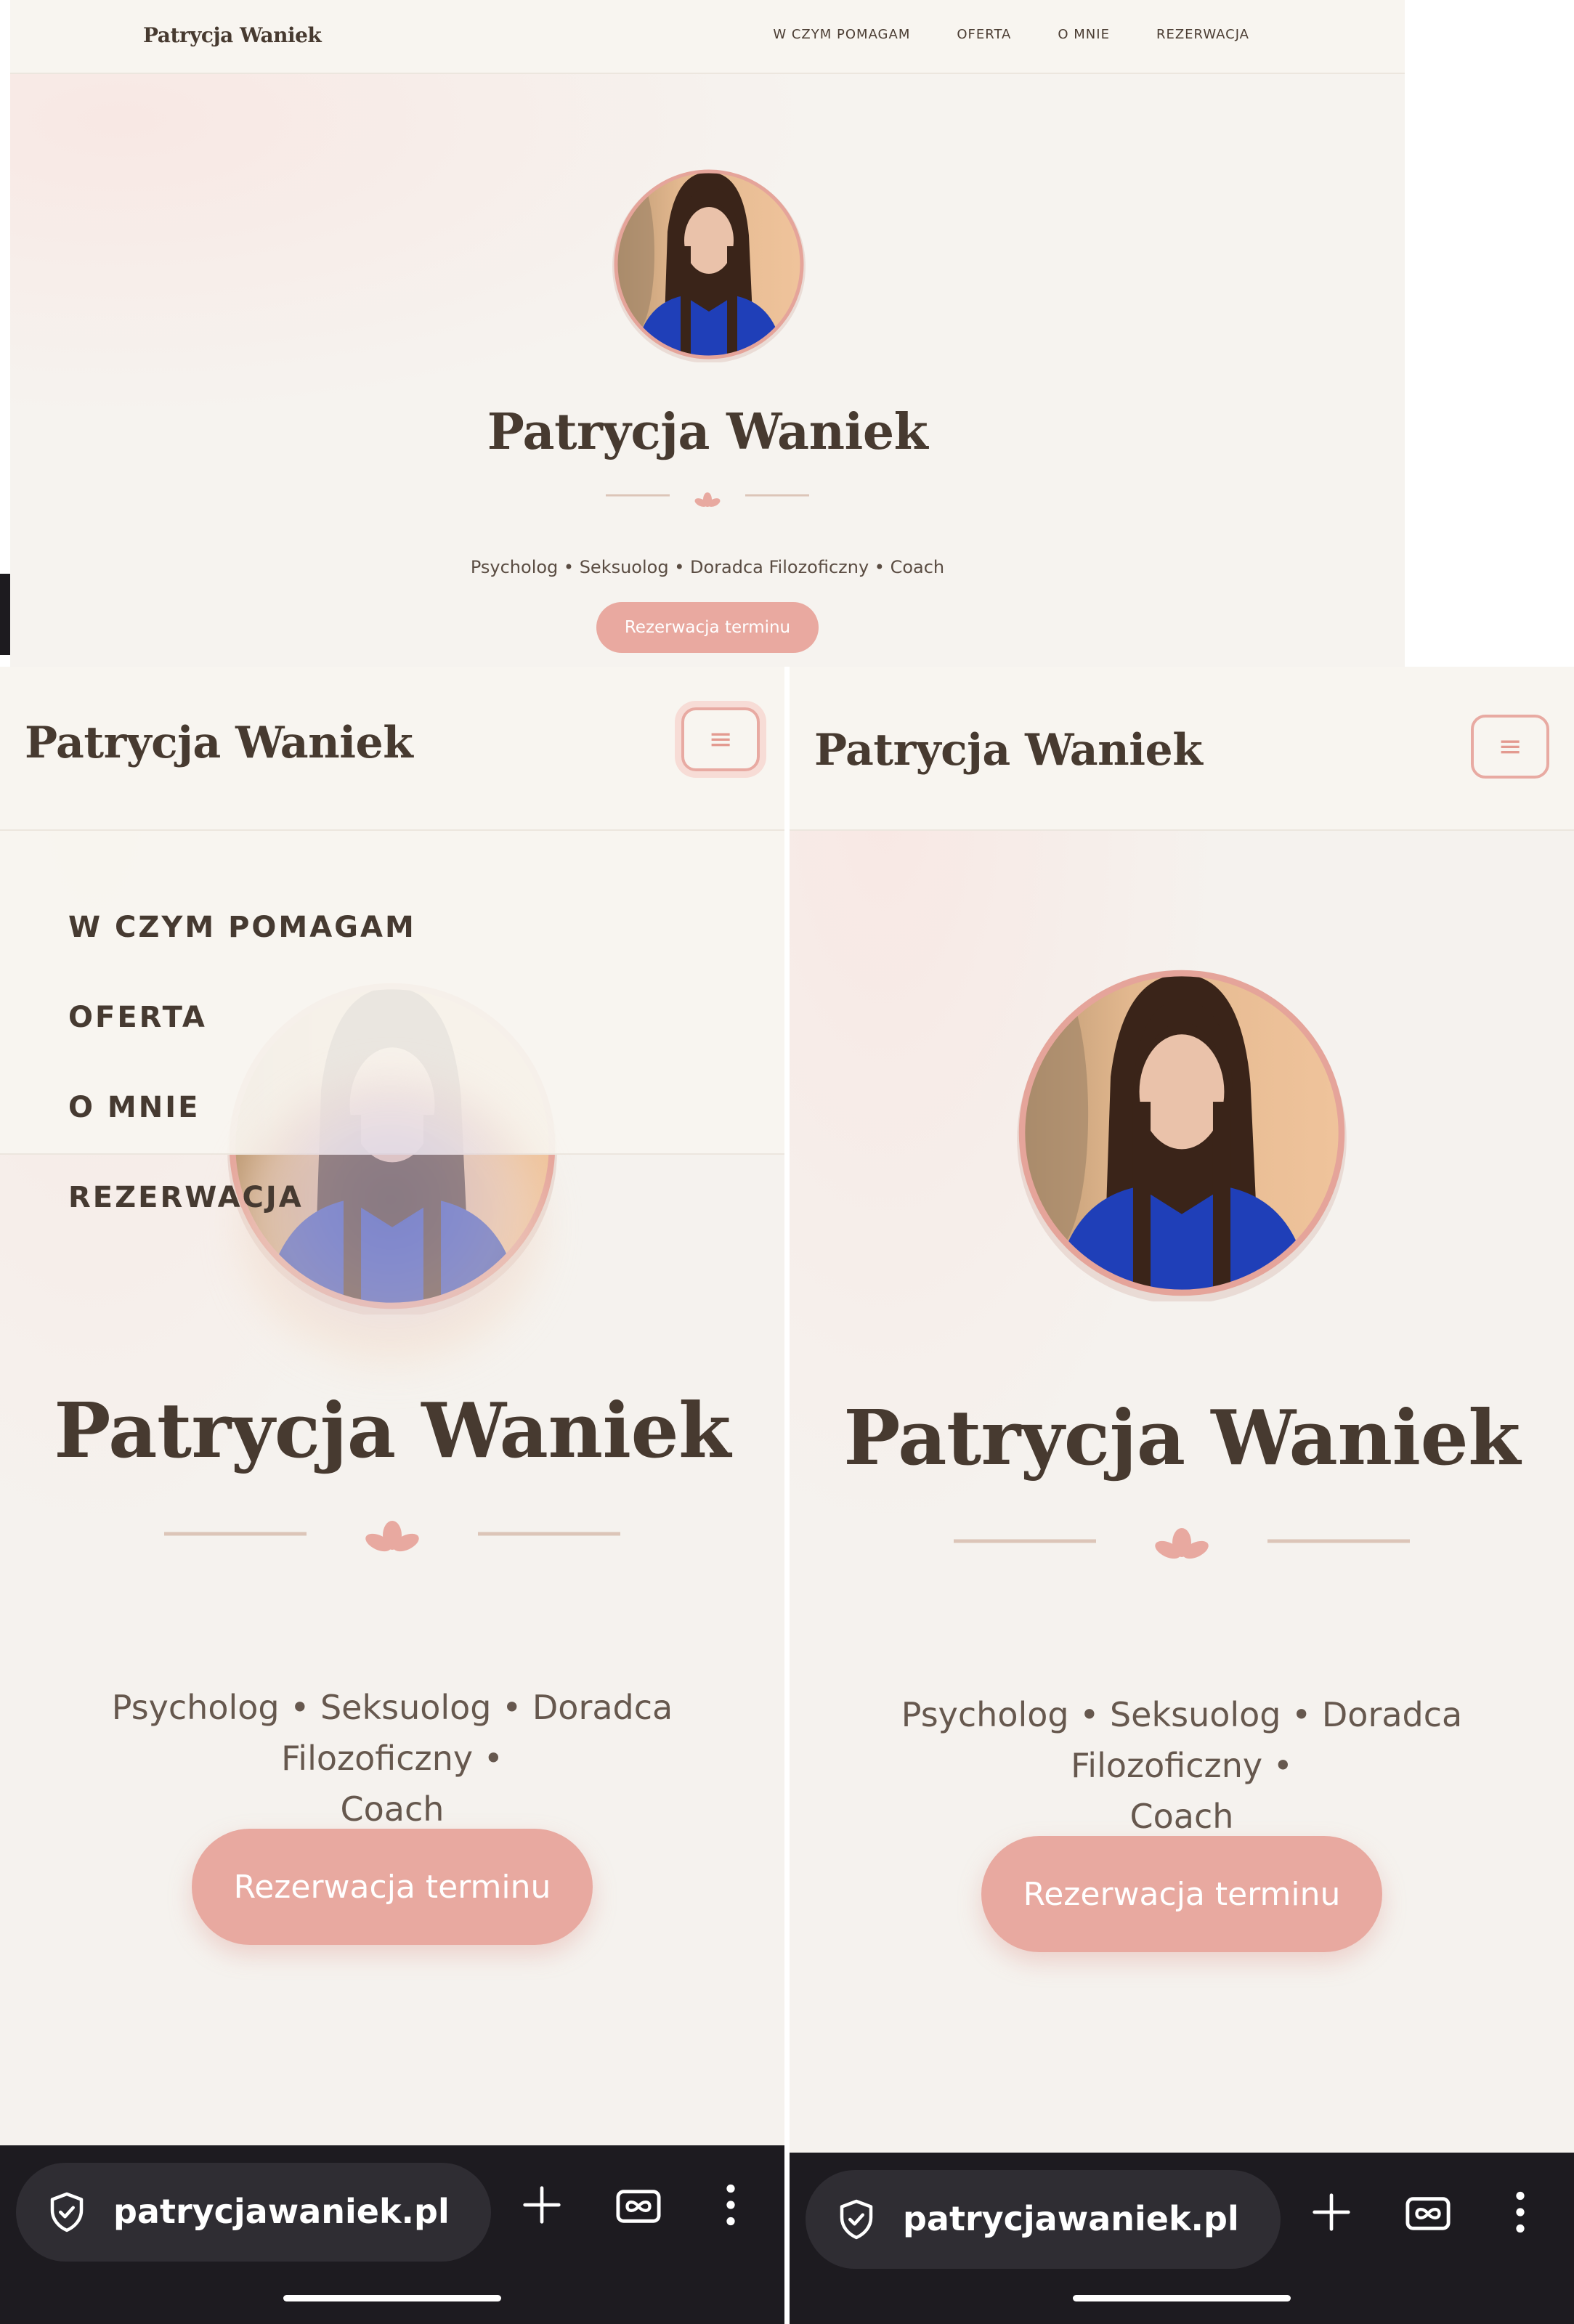  I want to click on mobile-nav-dropdown: W CZYM POMAGAM OFERTA O MNIE REZERWACJA, so click(392, 1107).